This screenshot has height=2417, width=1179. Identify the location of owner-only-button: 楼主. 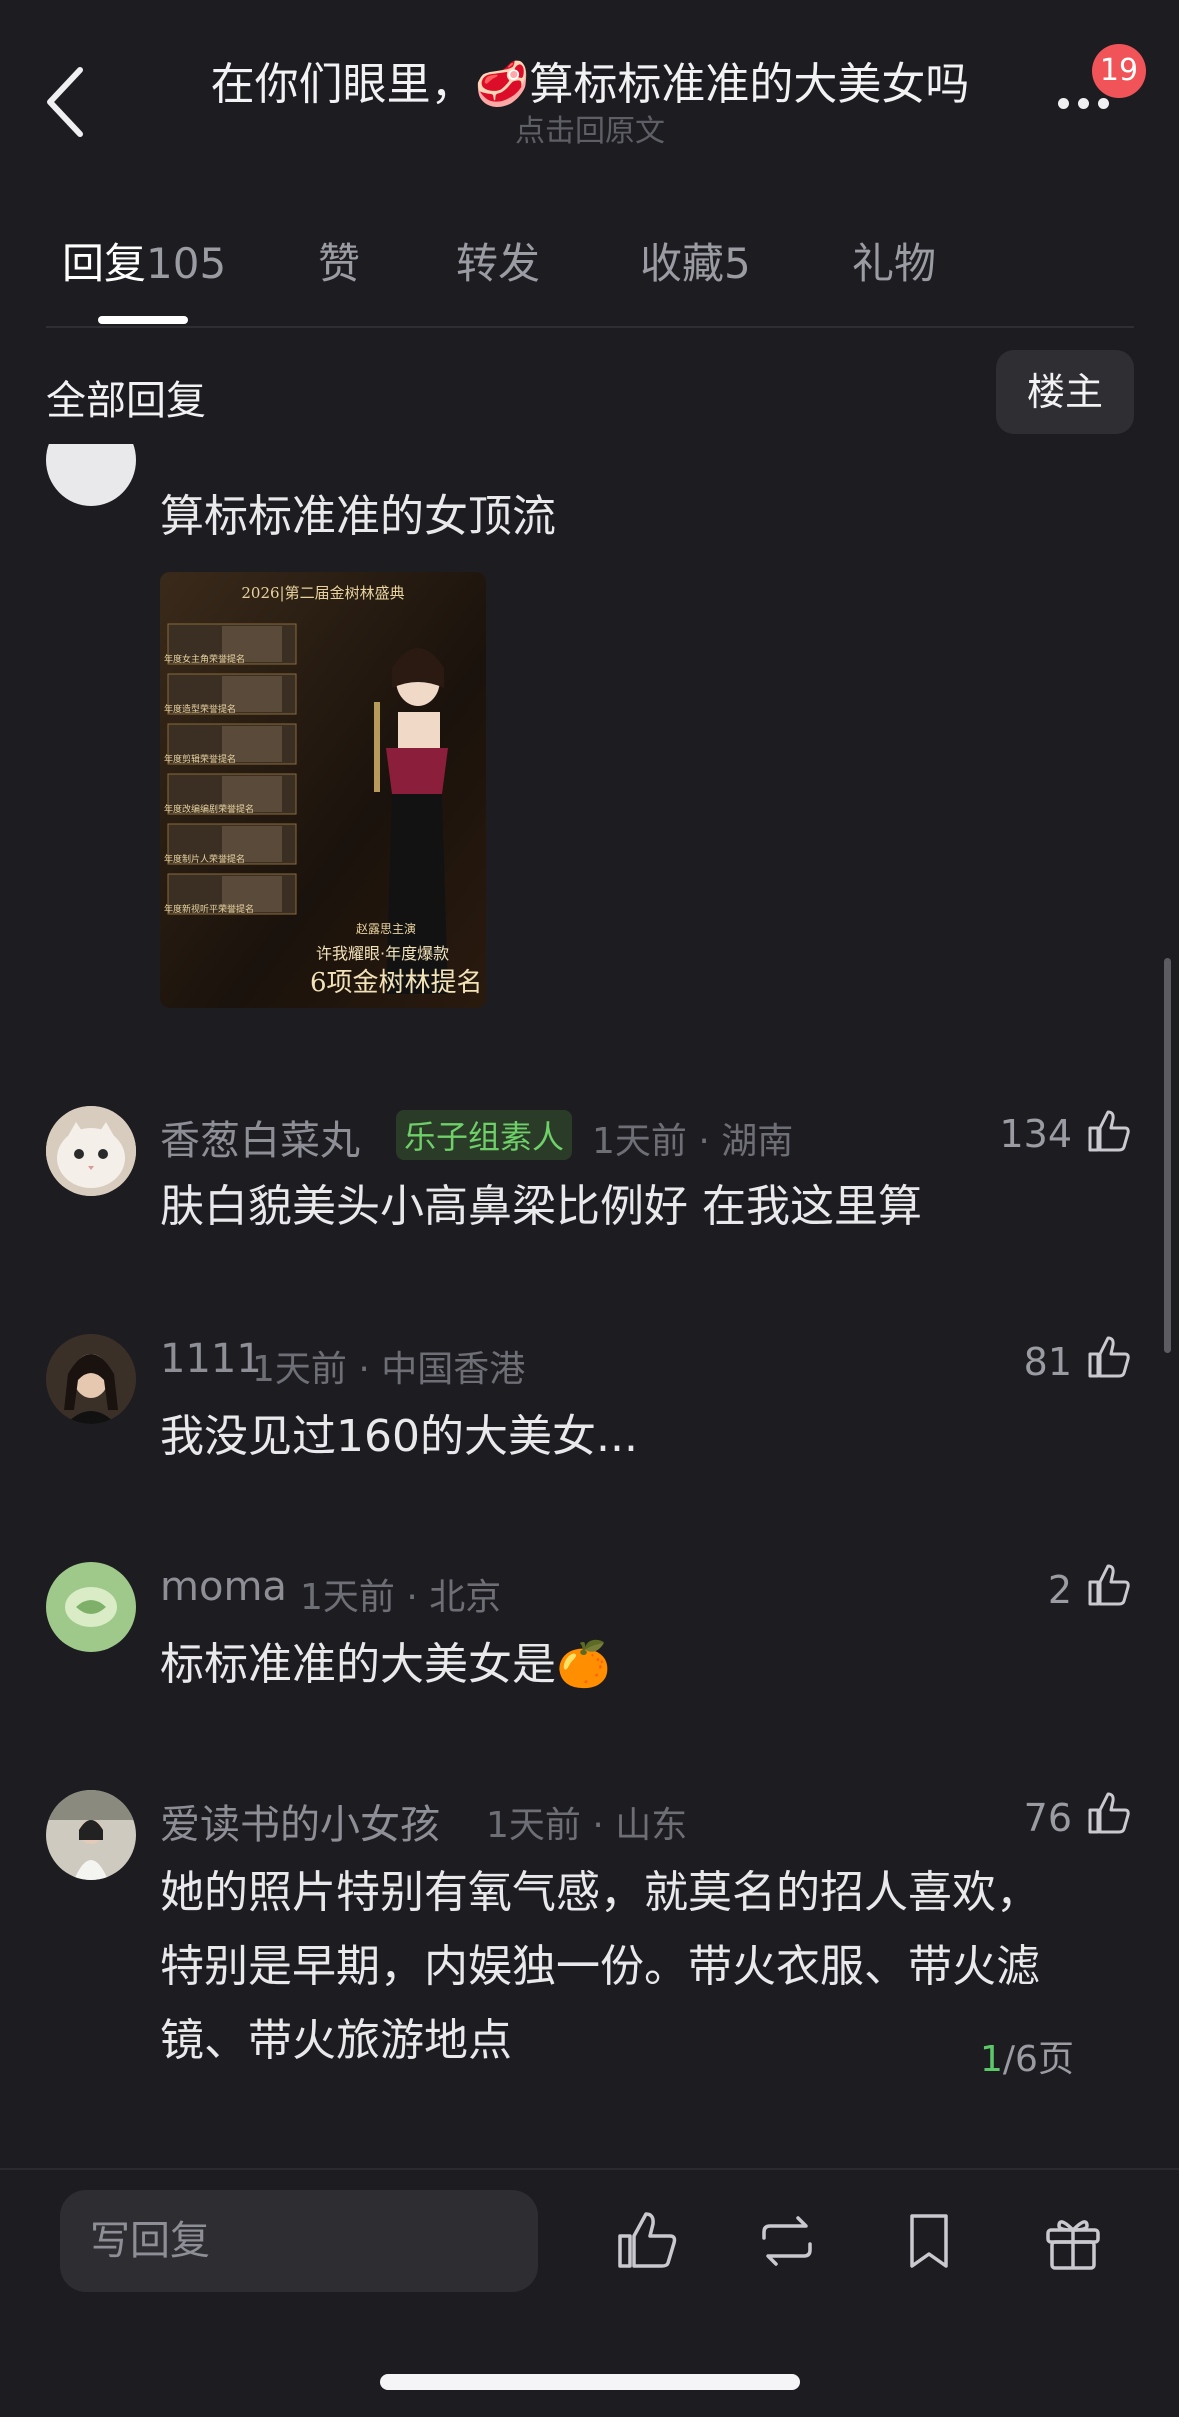
(1065, 392).